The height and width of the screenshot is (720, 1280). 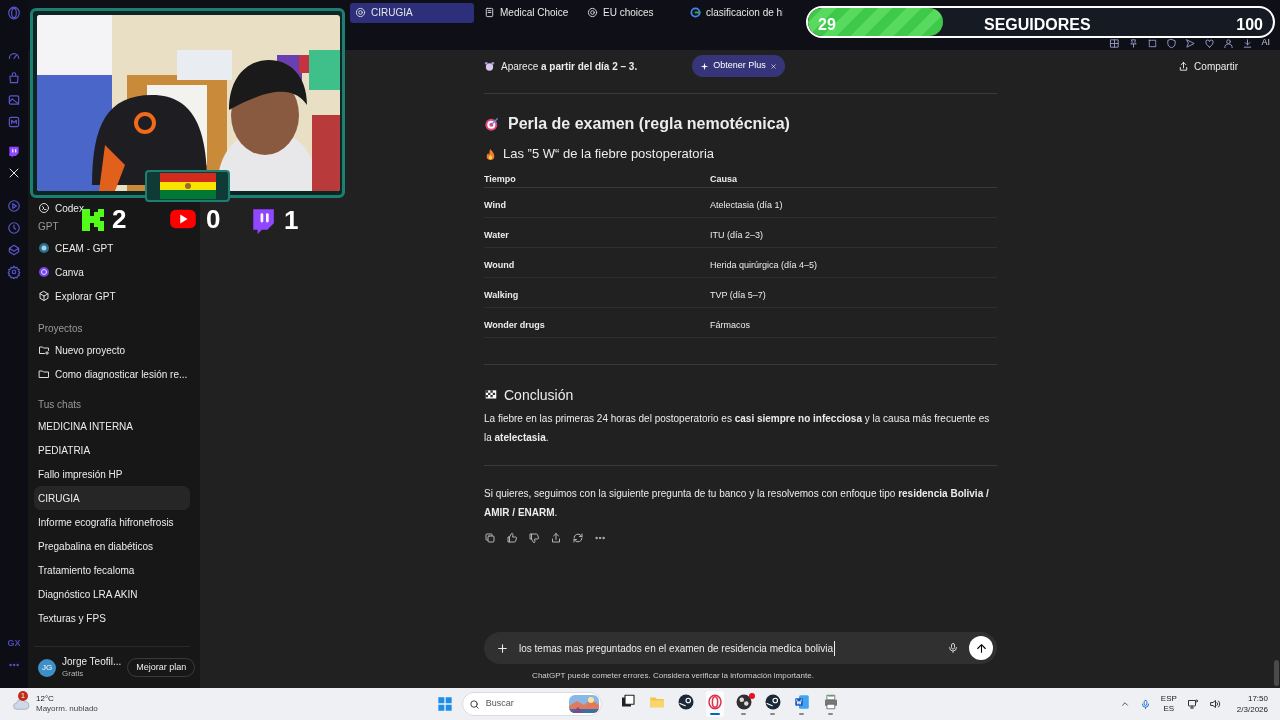 I want to click on codex-icon, so click(x=44, y=208).